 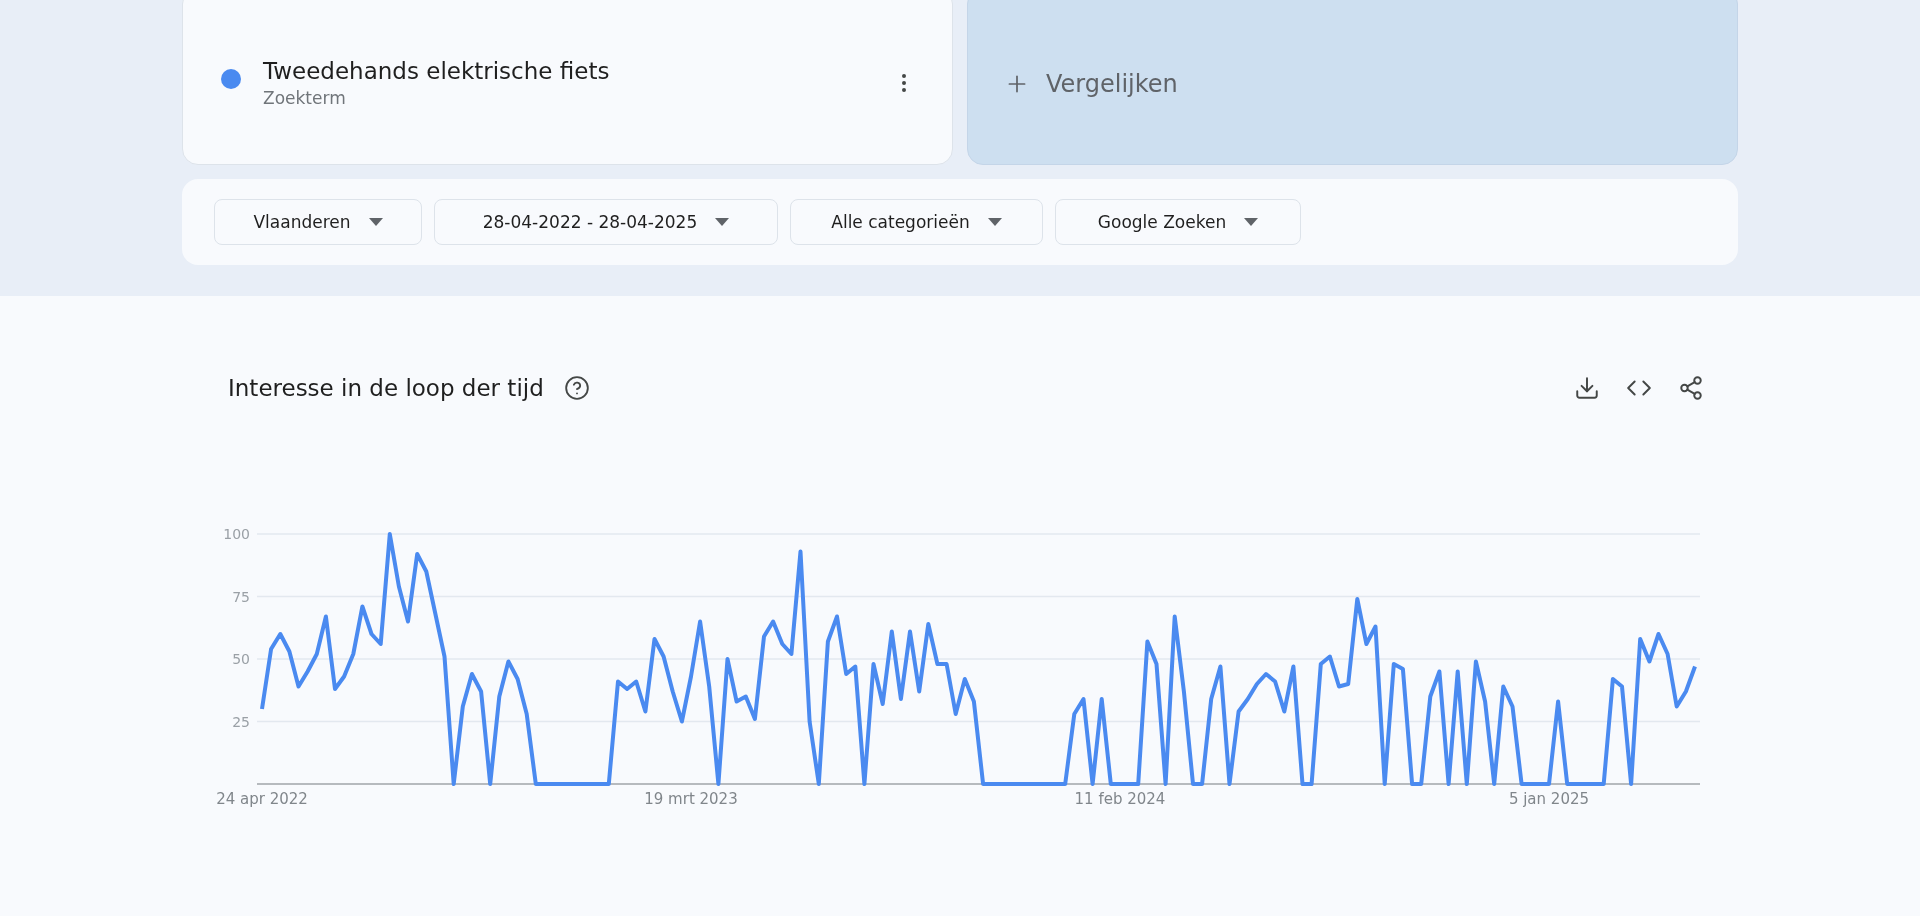 I want to click on axis-label: 25, so click(x=241, y=721).